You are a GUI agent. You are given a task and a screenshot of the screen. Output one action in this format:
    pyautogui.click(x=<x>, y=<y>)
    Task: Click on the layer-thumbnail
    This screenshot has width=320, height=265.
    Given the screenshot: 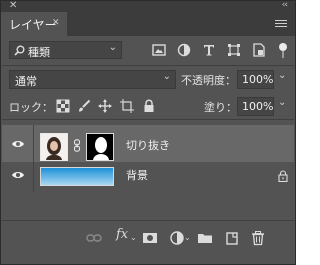 What is the action you would take?
    pyautogui.click(x=54, y=147)
    